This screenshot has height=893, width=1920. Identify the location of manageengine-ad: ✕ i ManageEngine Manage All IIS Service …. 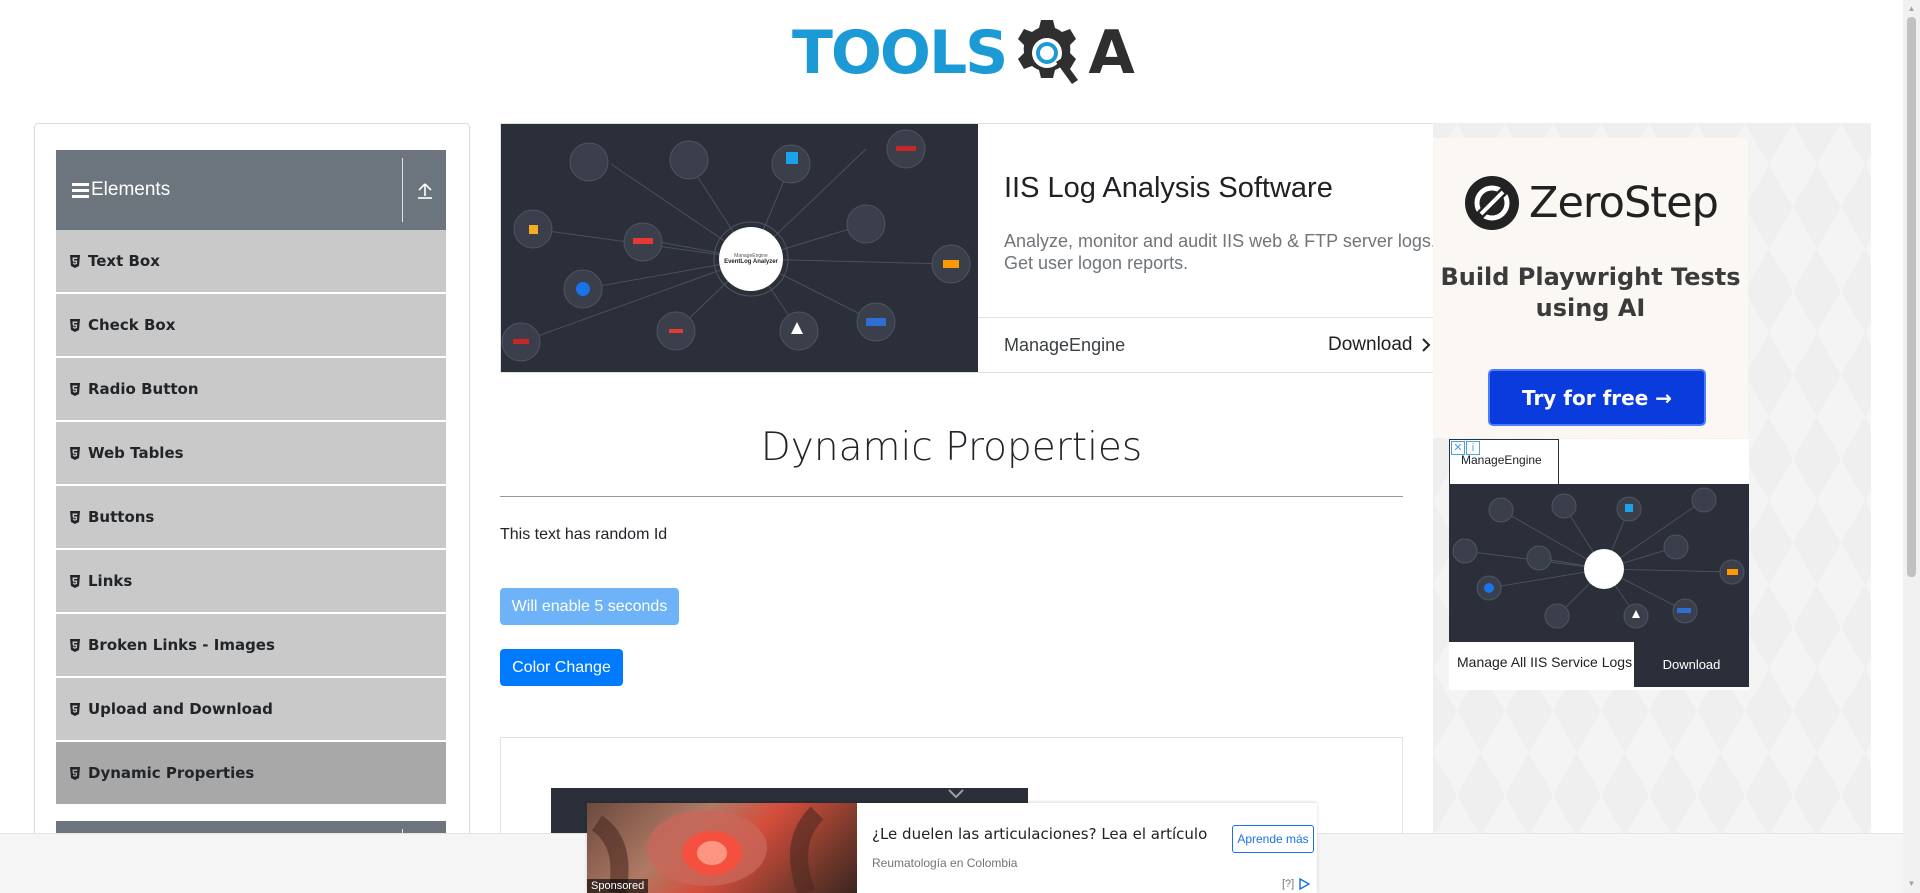
(1599, 564).